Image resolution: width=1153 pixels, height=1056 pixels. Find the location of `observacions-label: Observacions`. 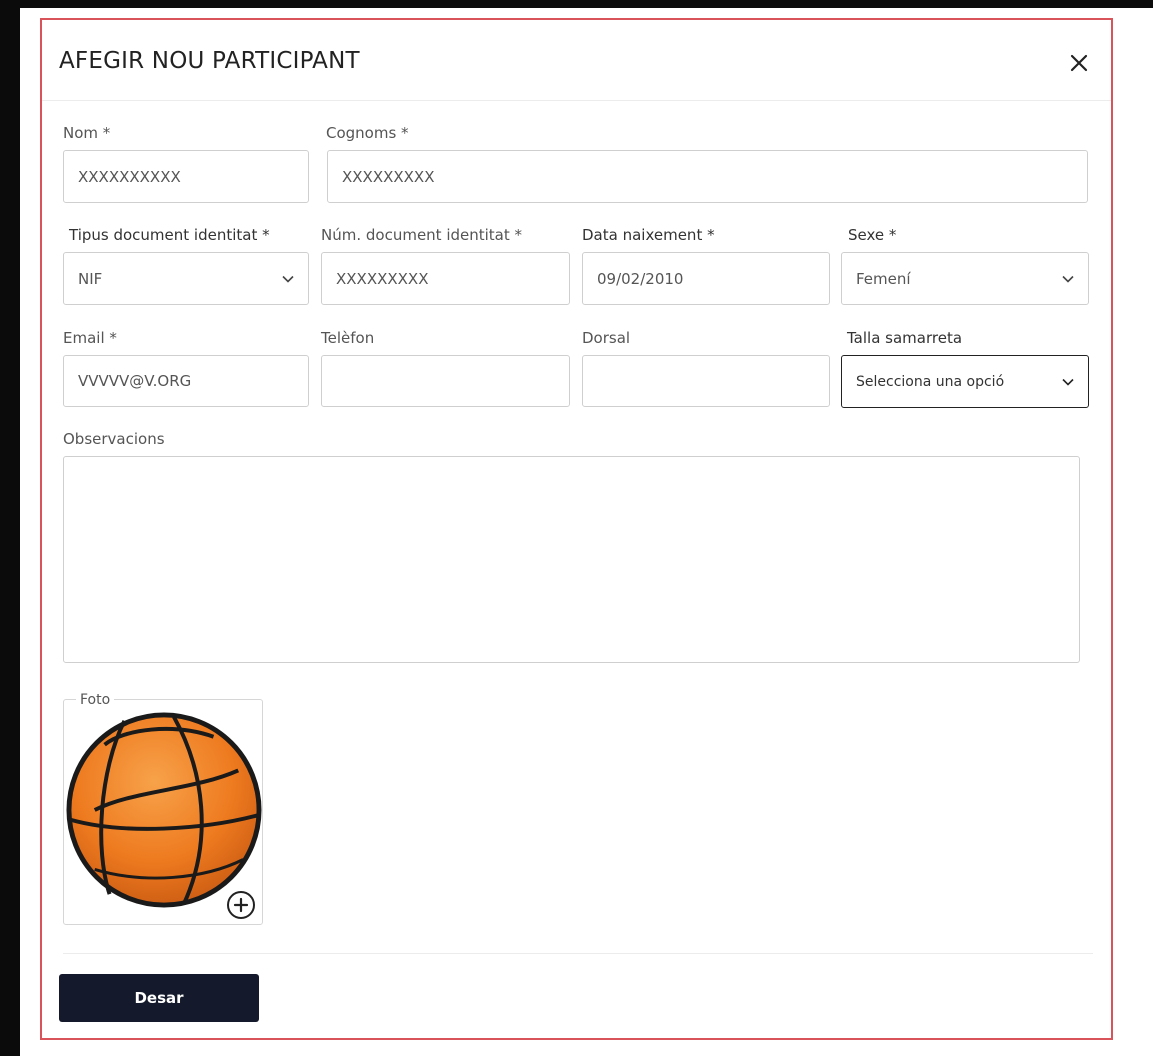

observacions-label: Observacions is located at coordinates (114, 439).